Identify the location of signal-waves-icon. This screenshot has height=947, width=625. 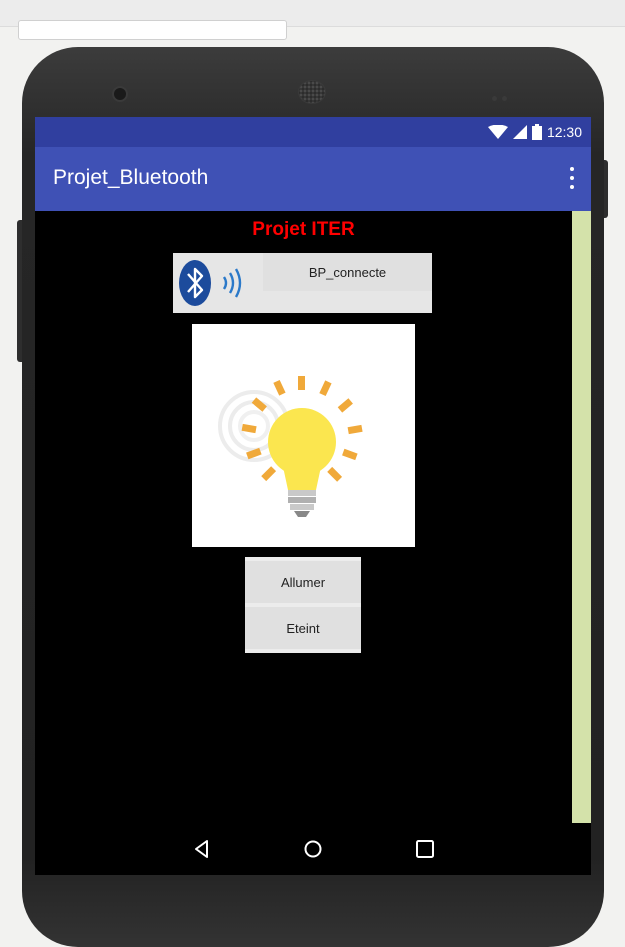
(232, 283).